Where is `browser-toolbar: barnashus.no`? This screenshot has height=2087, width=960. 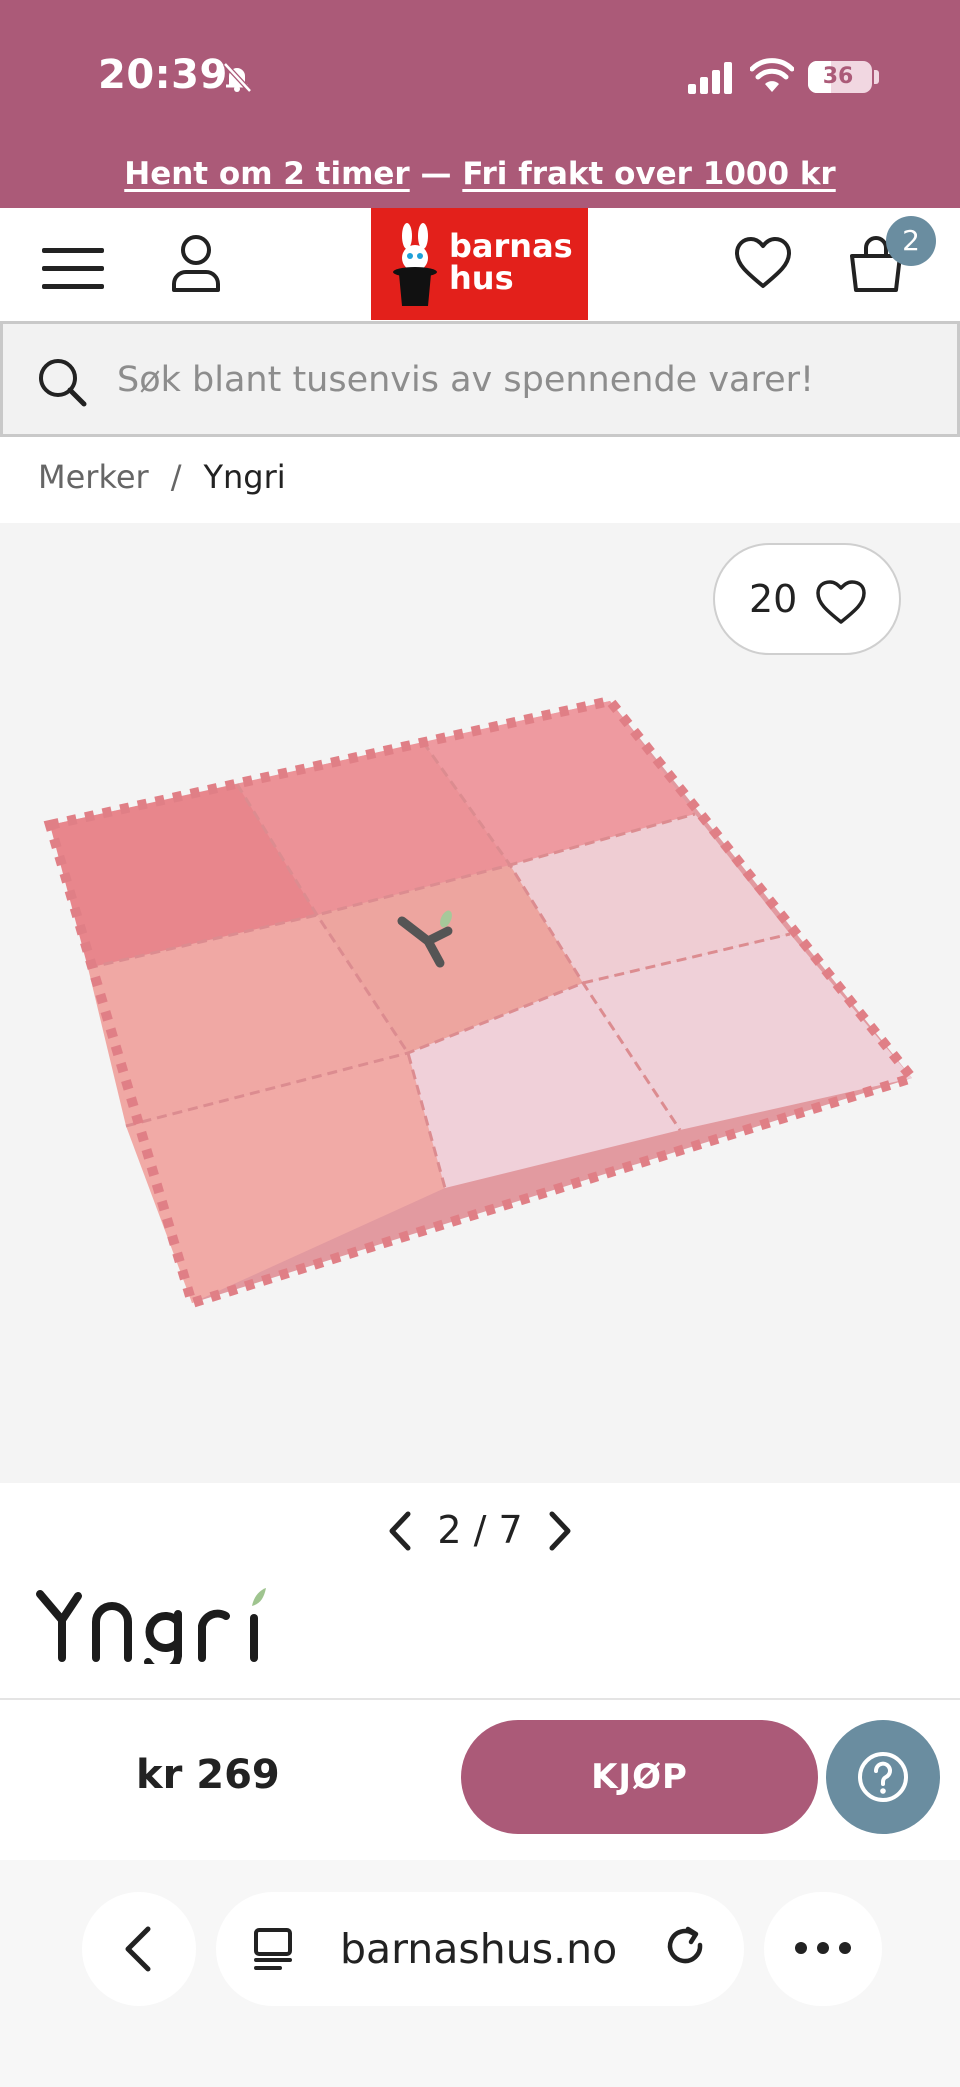
browser-toolbar: barnashus.no is located at coordinates (480, 1973).